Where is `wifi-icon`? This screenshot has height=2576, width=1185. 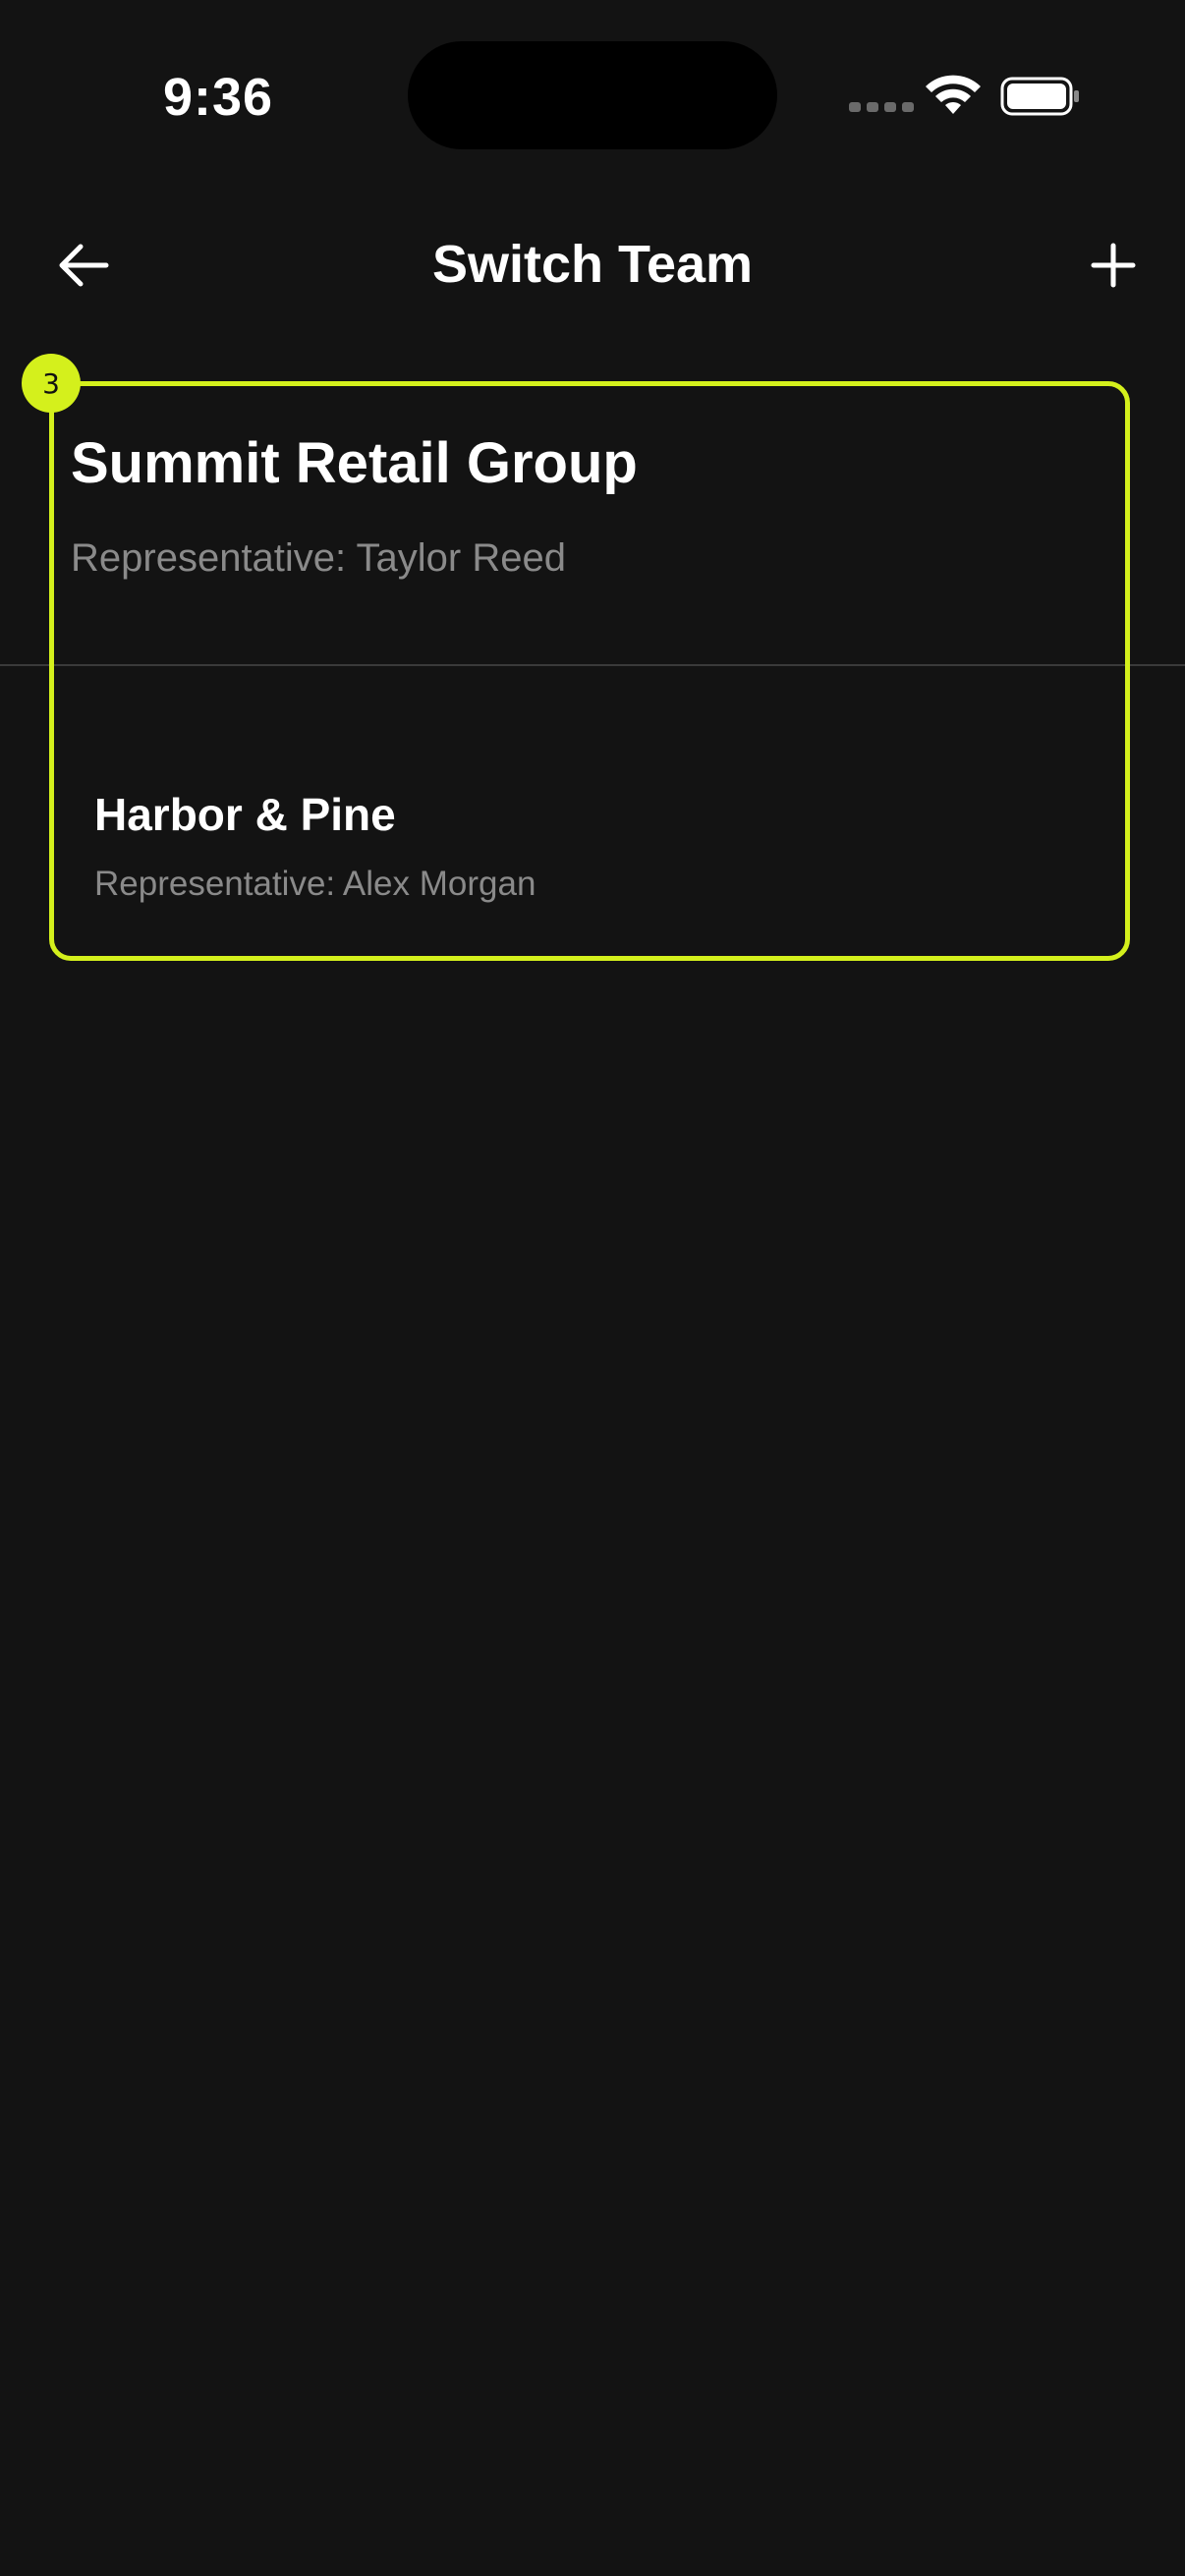
wifi-icon is located at coordinates (954, 94).